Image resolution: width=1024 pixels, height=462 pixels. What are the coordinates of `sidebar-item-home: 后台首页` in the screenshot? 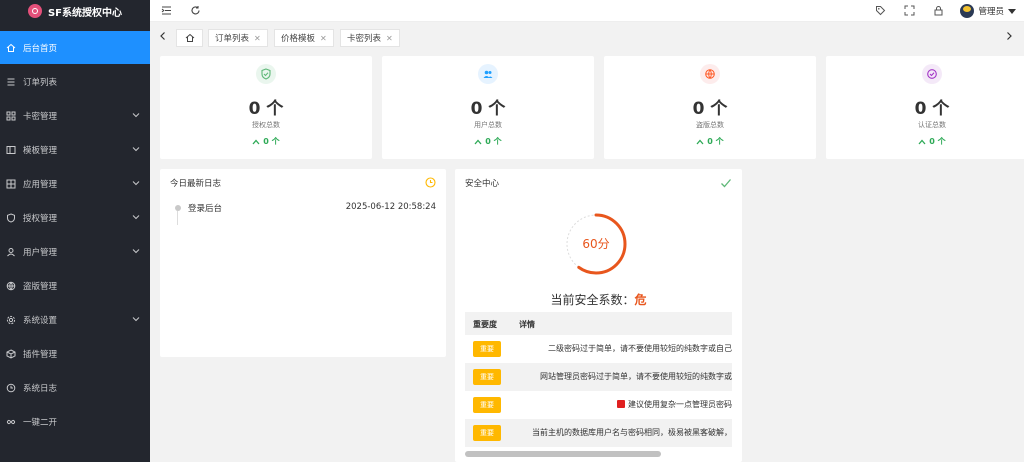 It's located at (75, 47).